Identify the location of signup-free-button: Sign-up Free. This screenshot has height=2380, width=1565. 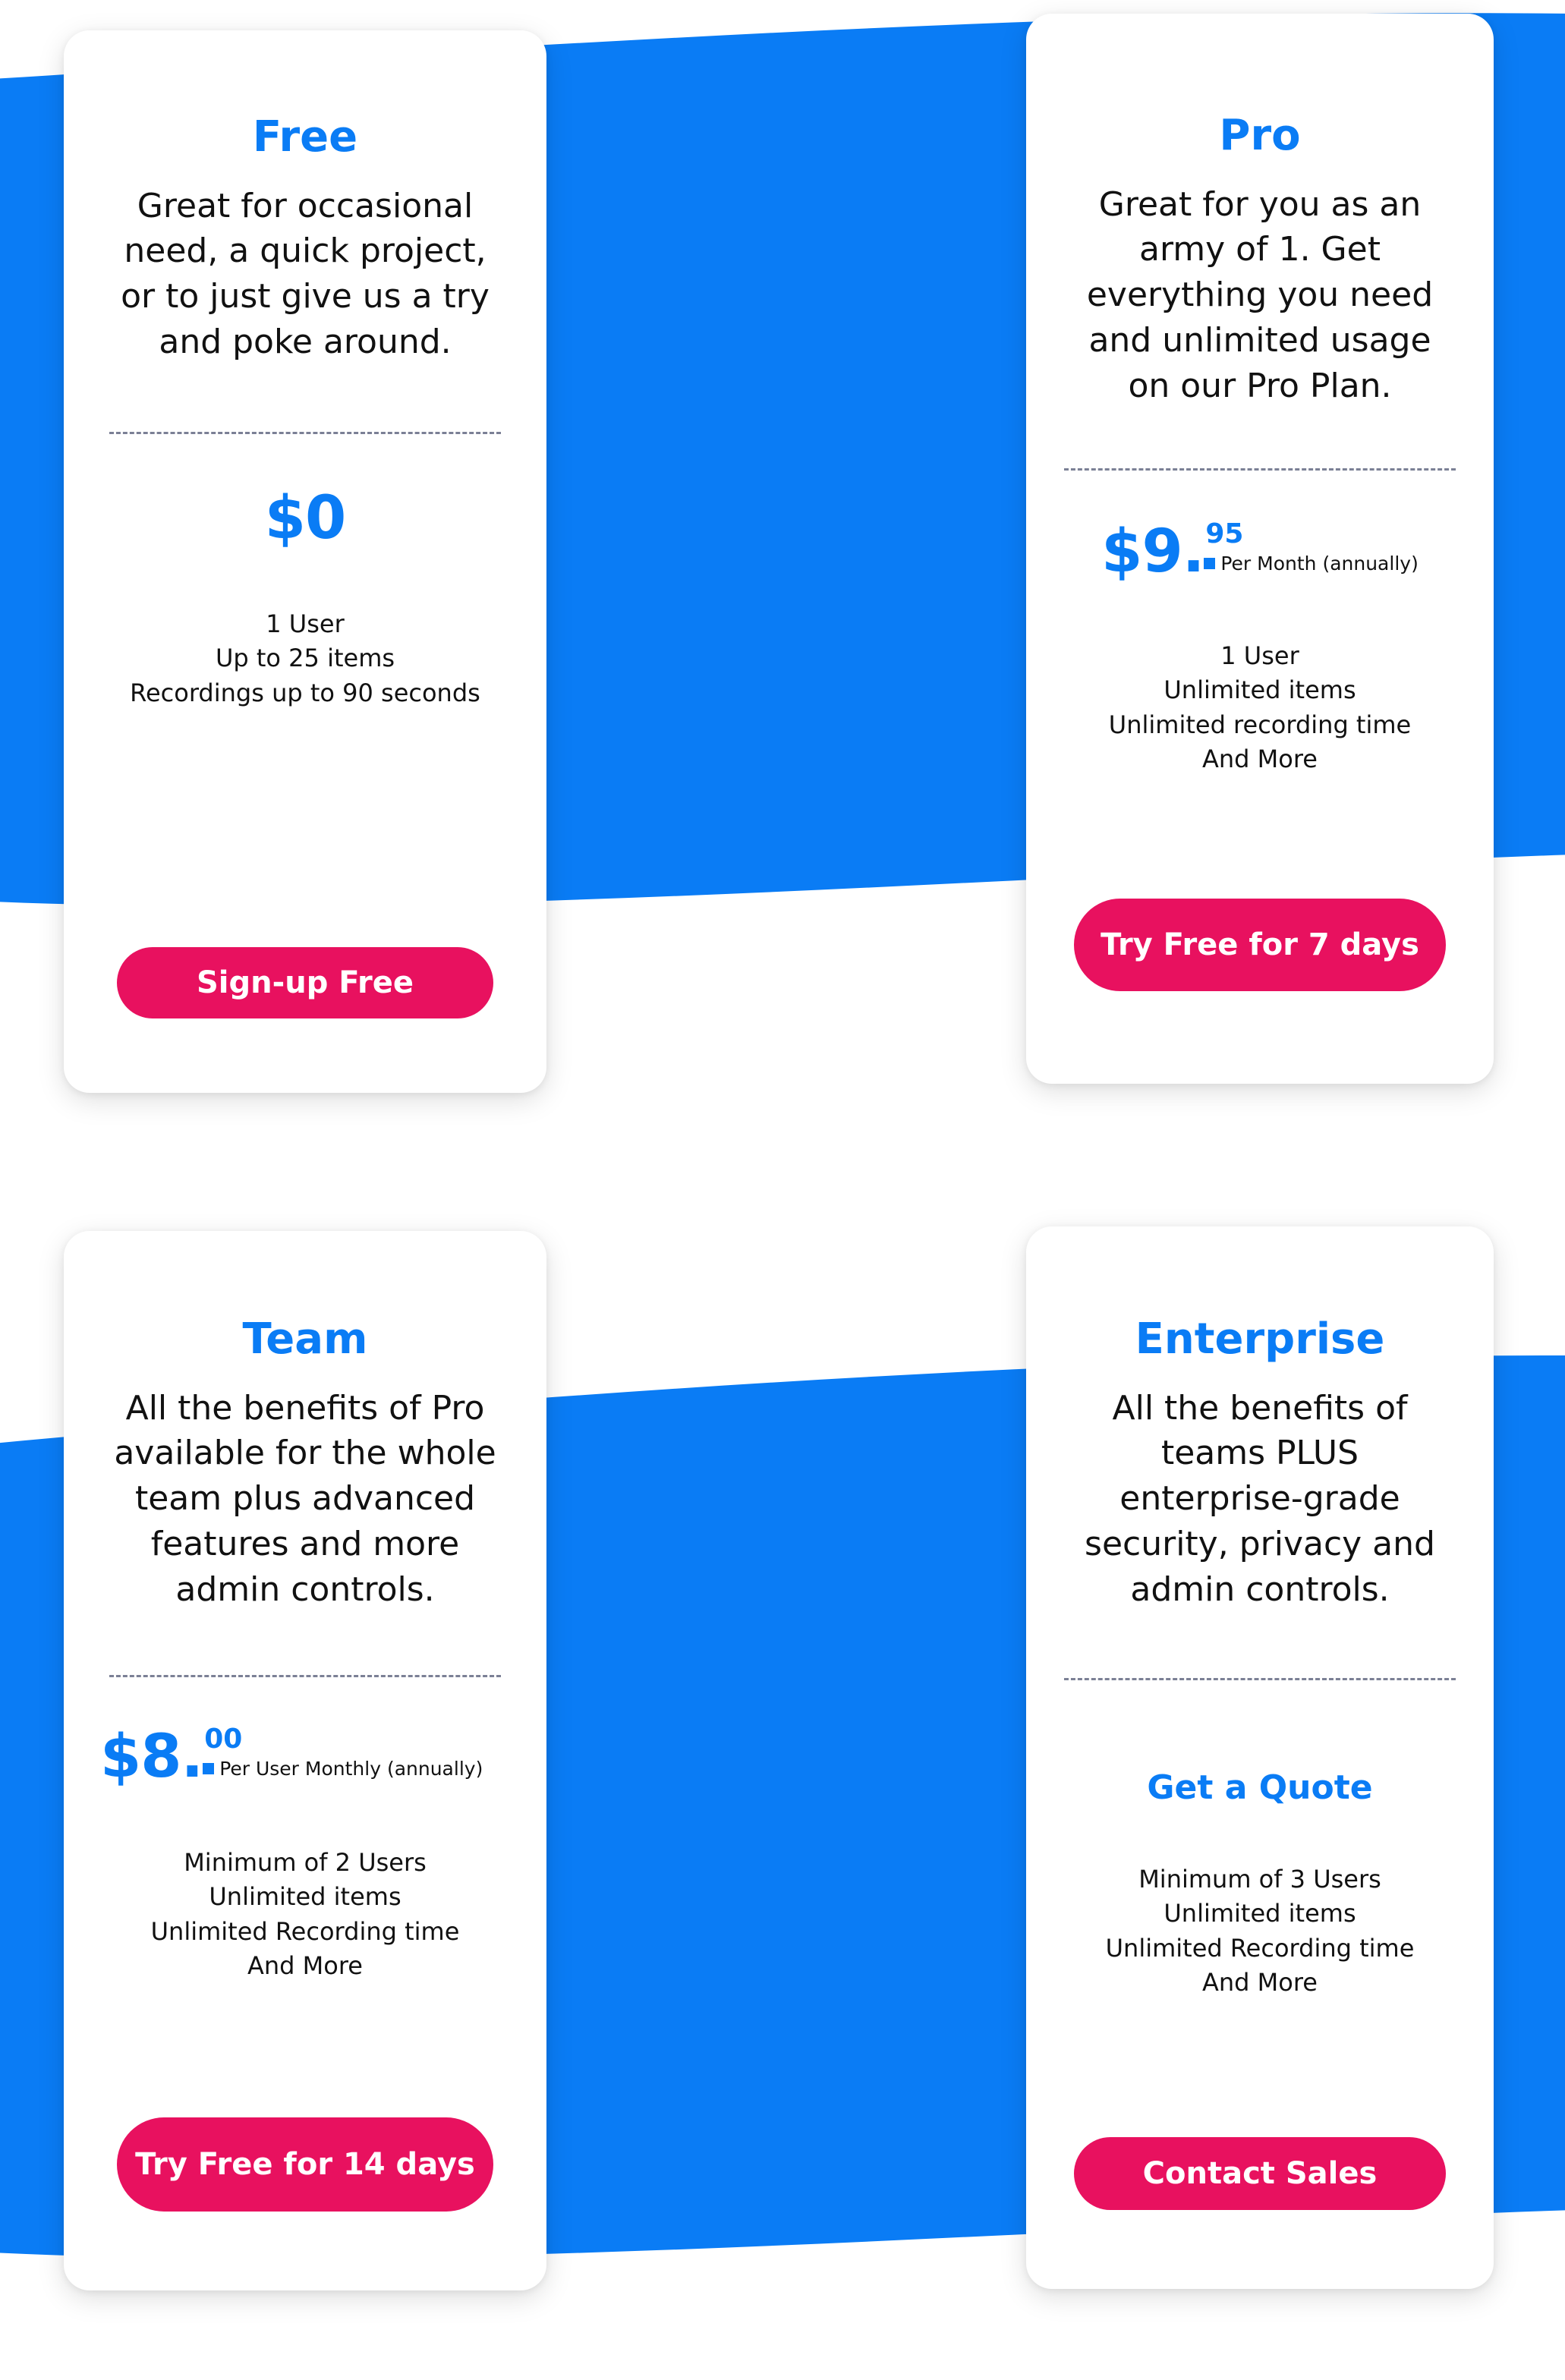
(305, 982).